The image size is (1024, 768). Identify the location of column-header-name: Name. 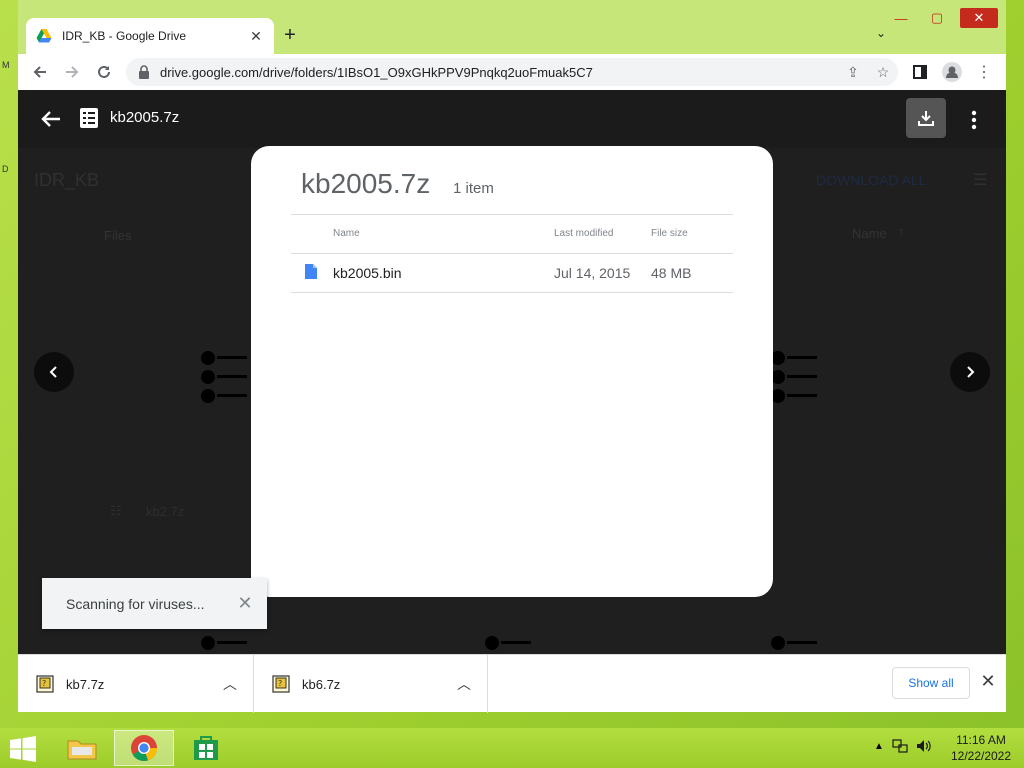
(346, 233).